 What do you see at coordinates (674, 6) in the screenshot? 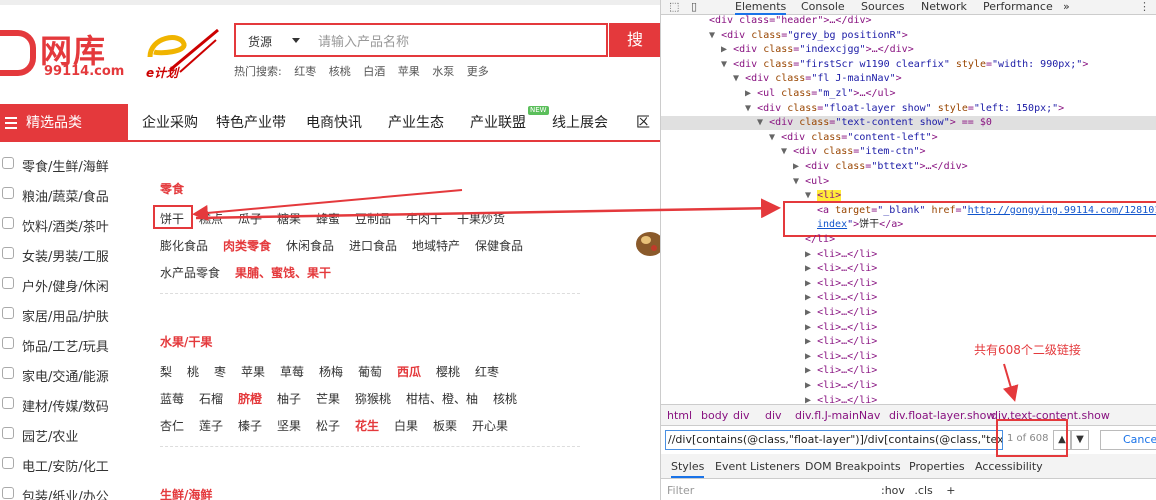
I see `inspect-icon: ⬚` at bounding box center [674, 6].